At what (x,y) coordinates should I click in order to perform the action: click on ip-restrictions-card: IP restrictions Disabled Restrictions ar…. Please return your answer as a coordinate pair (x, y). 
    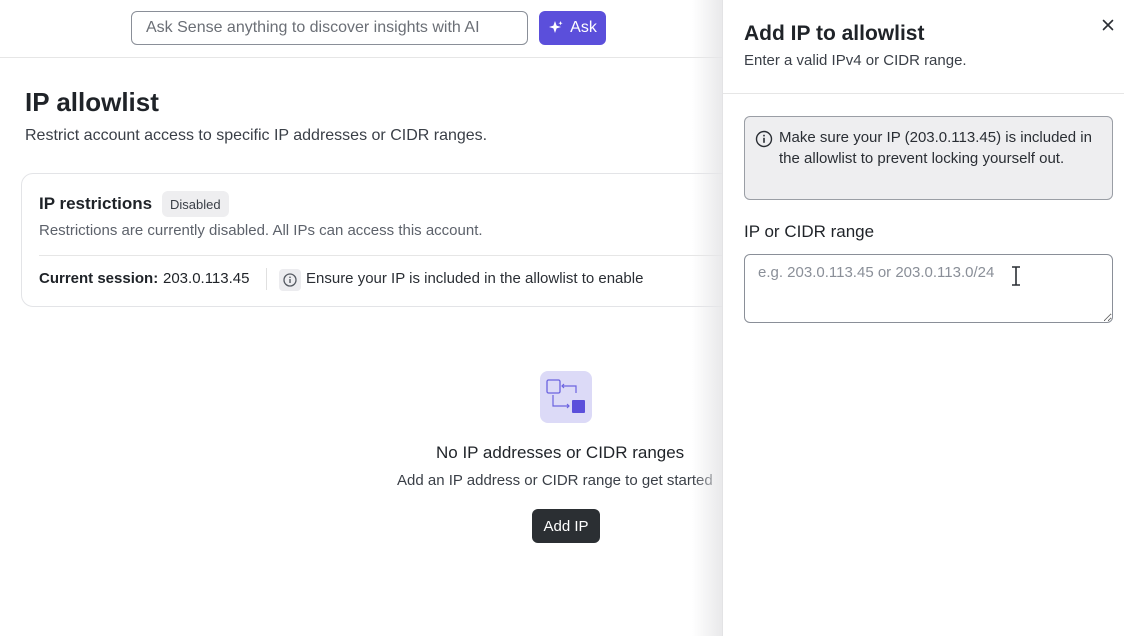
    Looking at the image, I should click on (401, 240).